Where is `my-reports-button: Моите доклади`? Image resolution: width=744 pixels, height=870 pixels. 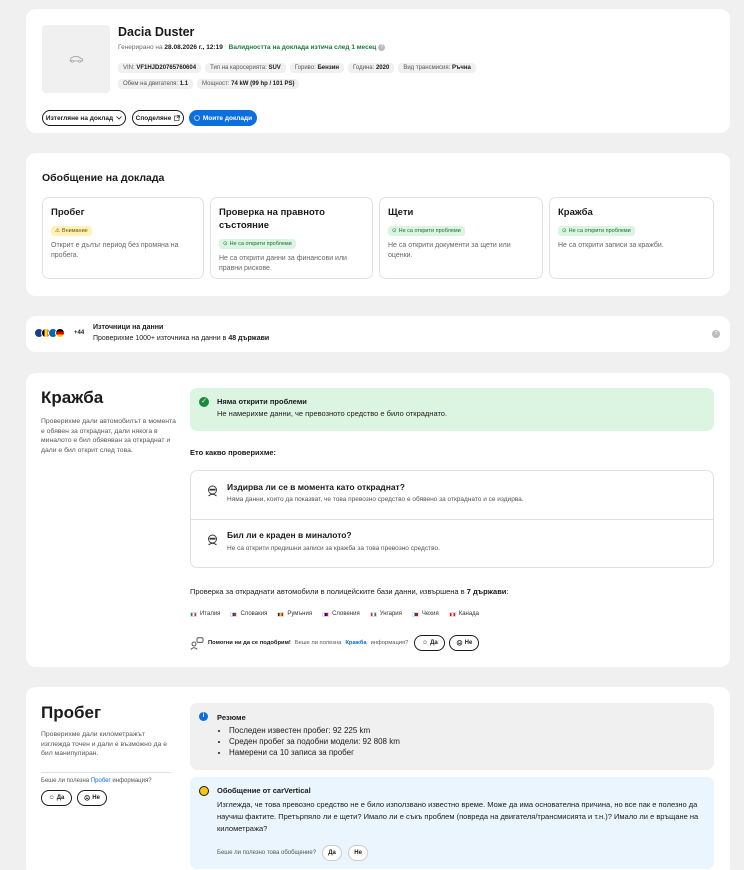
my-reports-button: Моите доклади is located at coordinates (223, 118).